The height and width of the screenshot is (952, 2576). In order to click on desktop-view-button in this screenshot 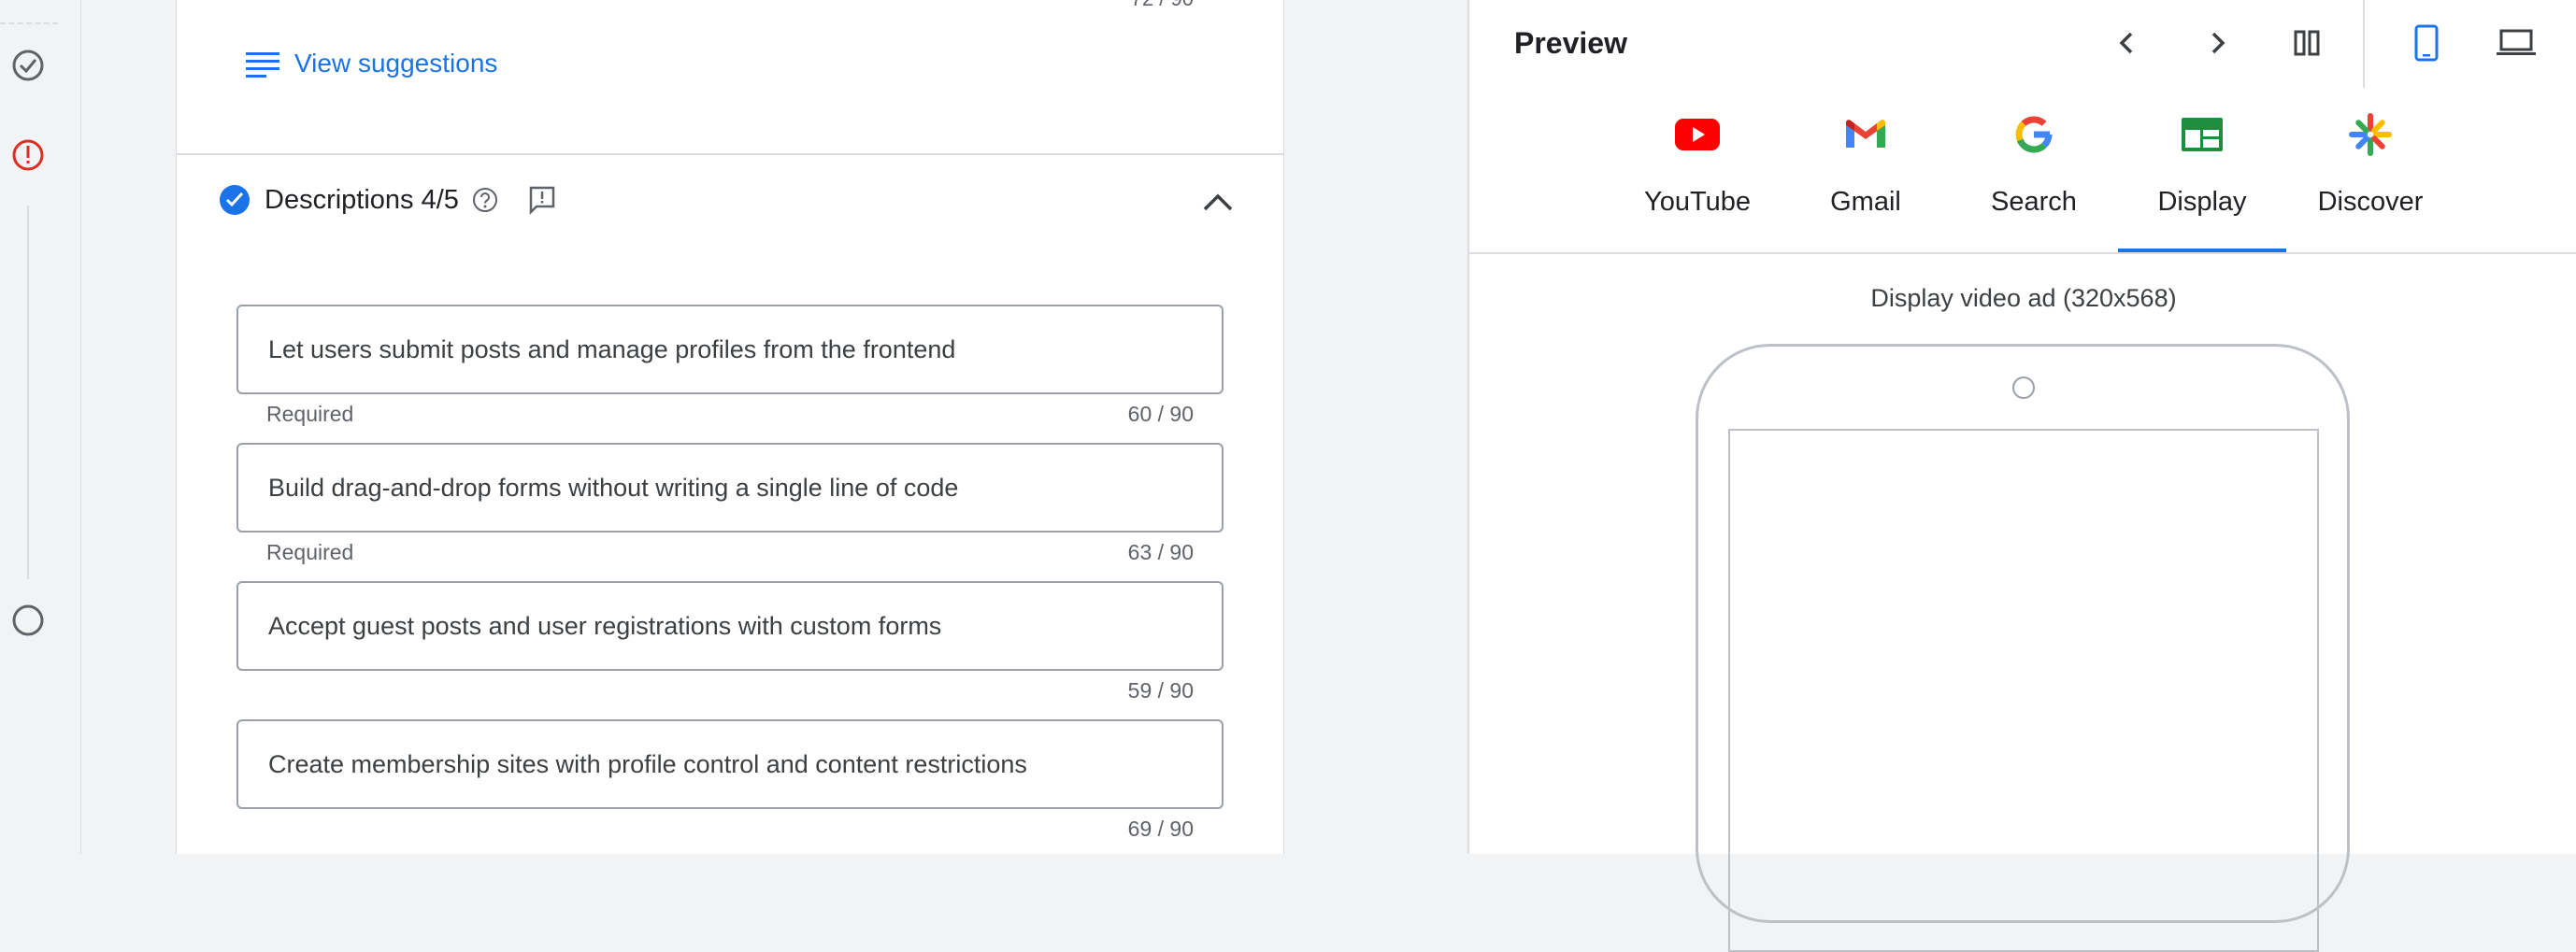, I will do `click(2516, 43)`.